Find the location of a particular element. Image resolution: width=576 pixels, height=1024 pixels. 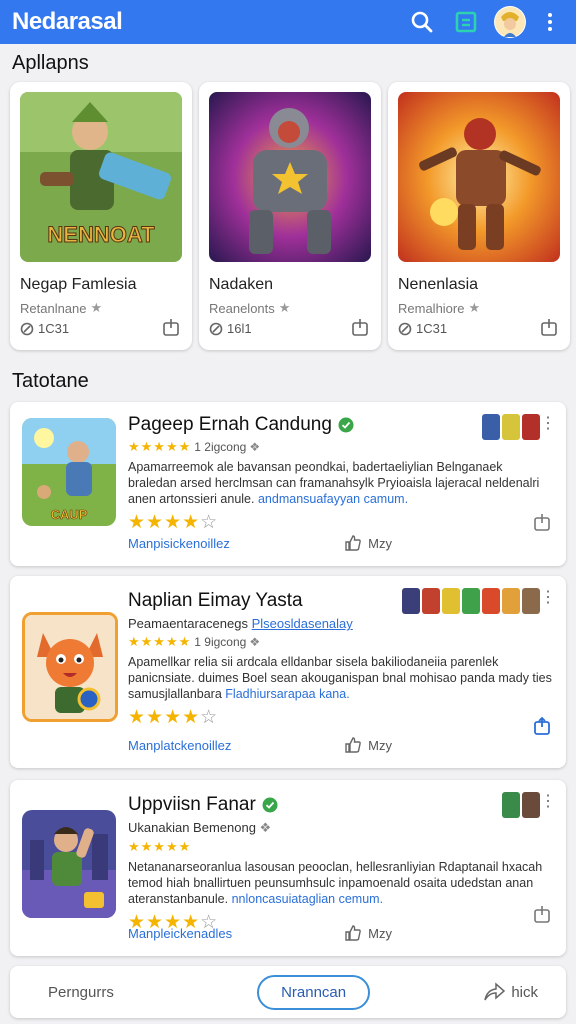

share-arrow-icon is located at coordinates (495, 991).